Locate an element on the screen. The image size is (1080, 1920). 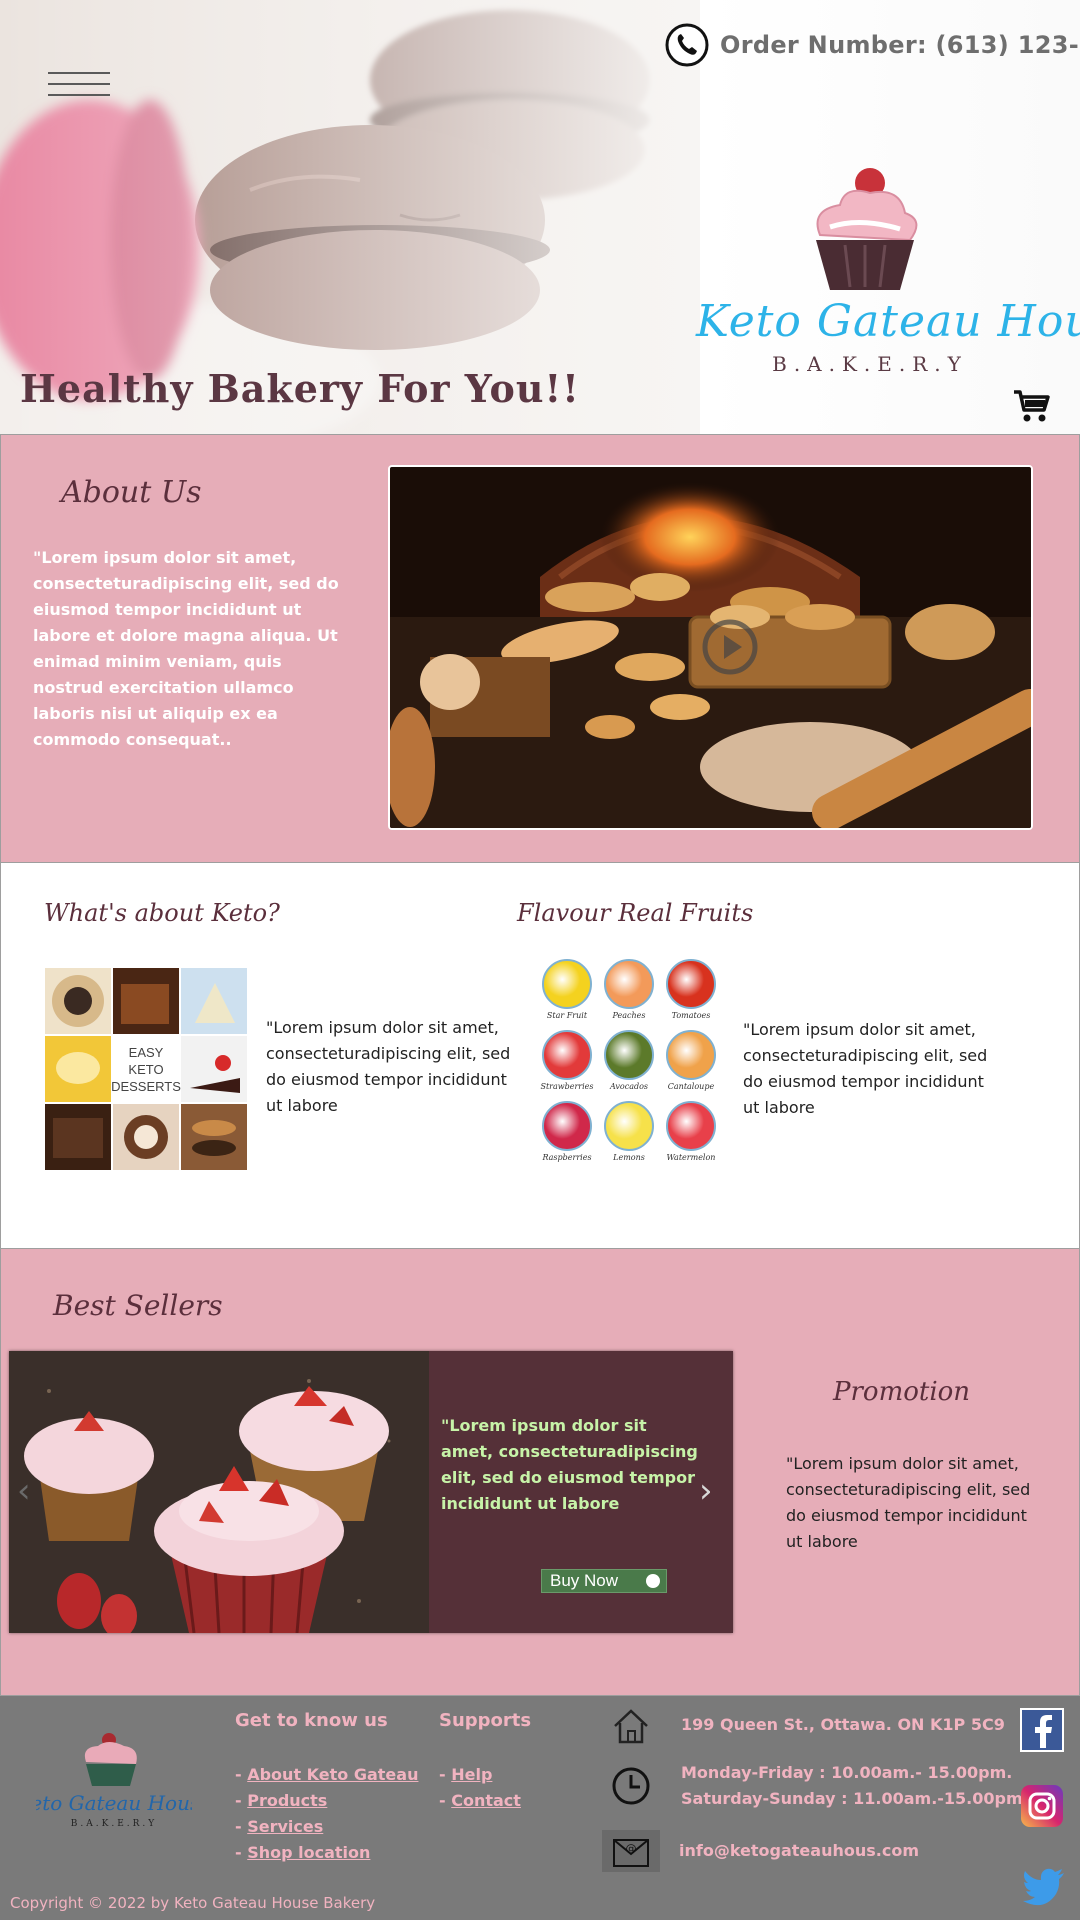
order-number-text: Order Number: (613) 123-4567 is located at coordinates (900, 45).